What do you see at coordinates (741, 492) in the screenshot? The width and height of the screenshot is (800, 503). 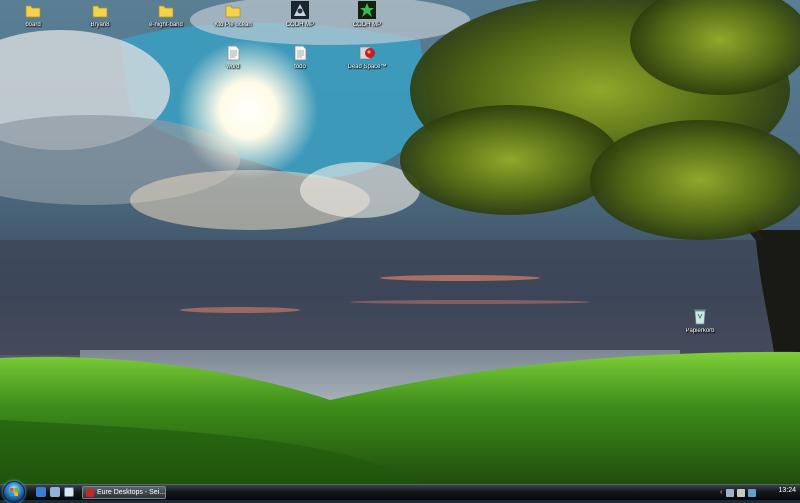 I see `volume-icon` at bounding box center [741, 492].